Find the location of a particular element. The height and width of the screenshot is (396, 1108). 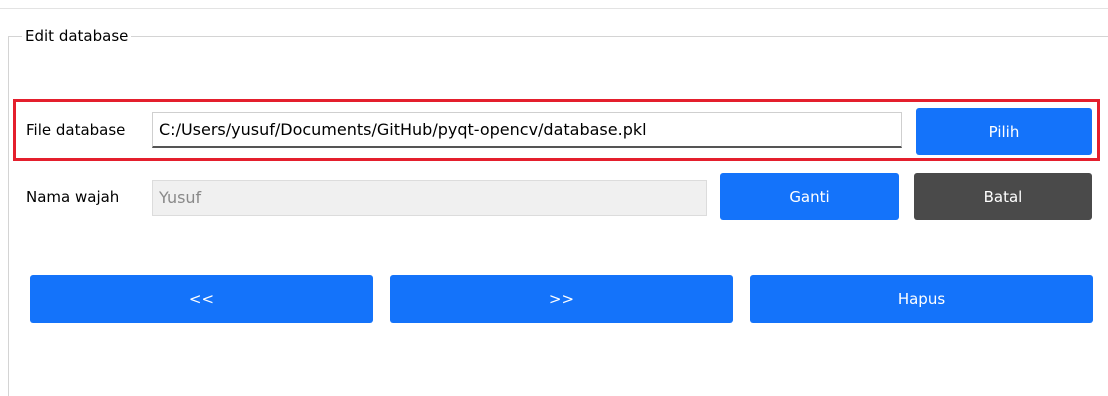

top-divider is located at coordinates (554, 8).